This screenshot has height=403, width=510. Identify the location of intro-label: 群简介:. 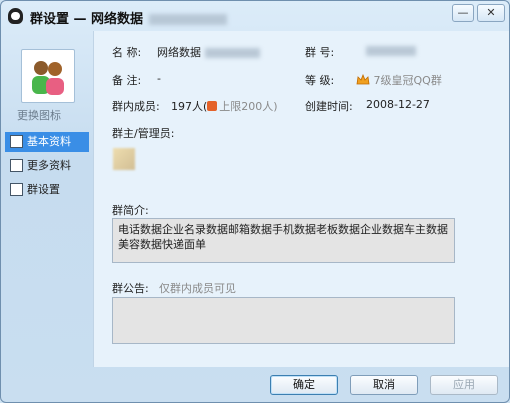
(130, 210).